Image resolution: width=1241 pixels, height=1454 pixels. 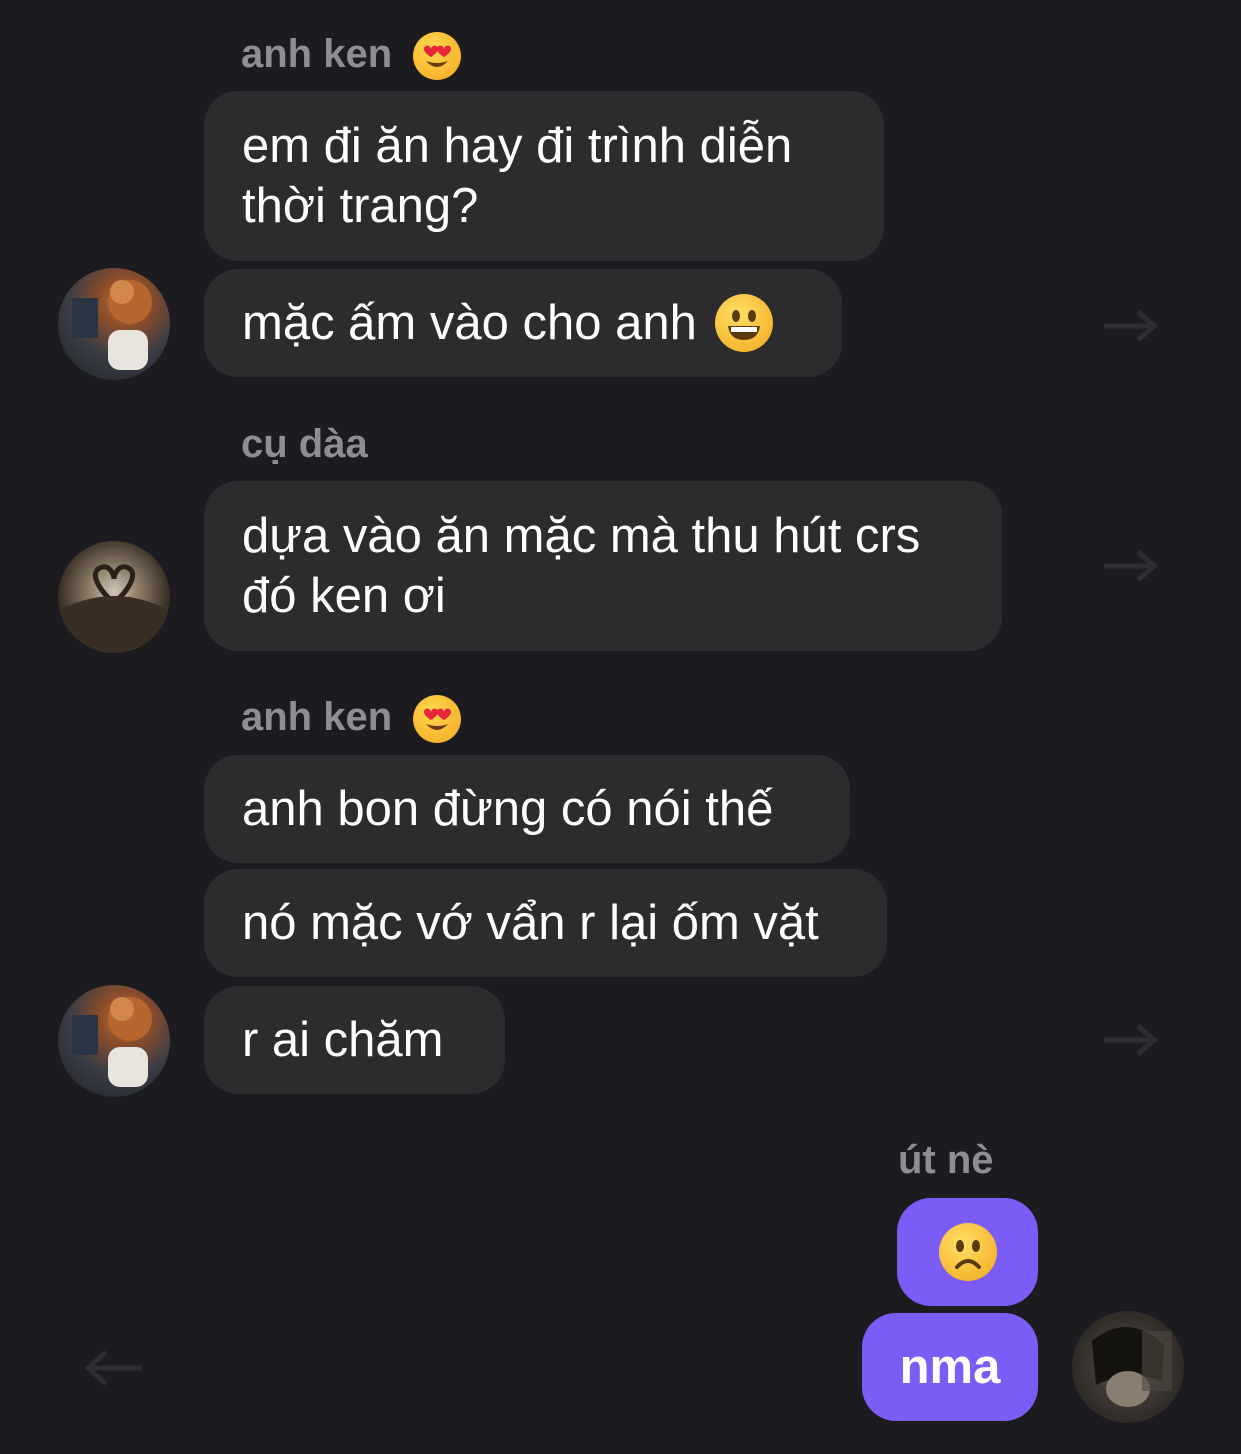 What do you see at coordinates (581, 566) in the screenshot?
I see `message-text: dựa vào ăn mặc mà thu hút crs đó ken ơi` at bounding box center [581, 566].